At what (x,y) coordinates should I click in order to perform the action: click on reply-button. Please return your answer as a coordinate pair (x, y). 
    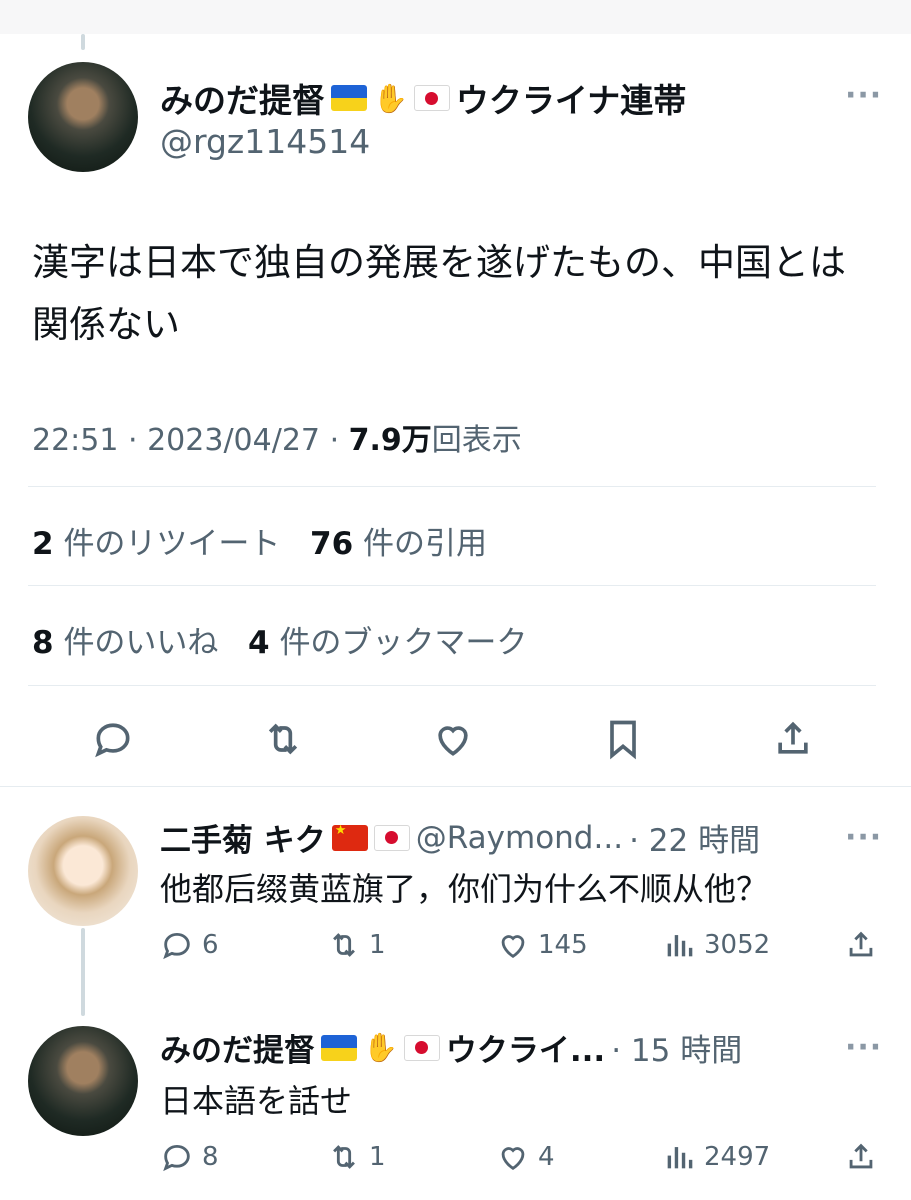
    Looking at the image, I should click on (113, 739).